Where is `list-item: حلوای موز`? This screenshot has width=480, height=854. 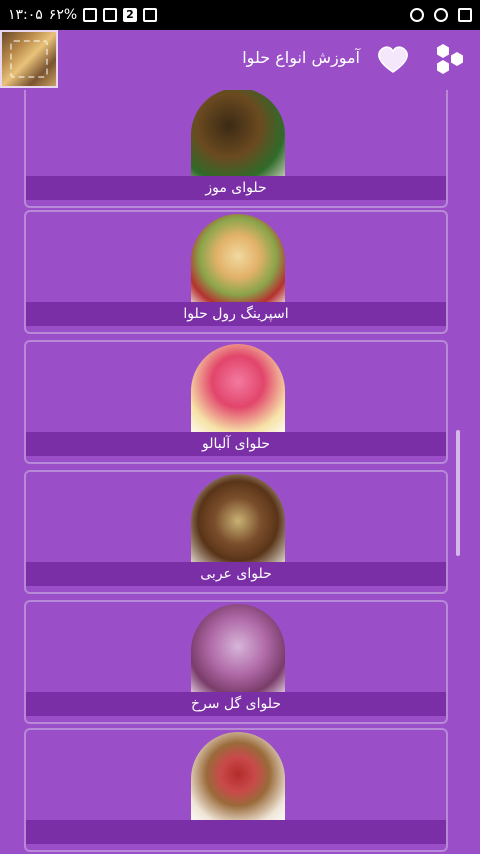 list-item: حلوای موز is located at coordinates (236, 149).